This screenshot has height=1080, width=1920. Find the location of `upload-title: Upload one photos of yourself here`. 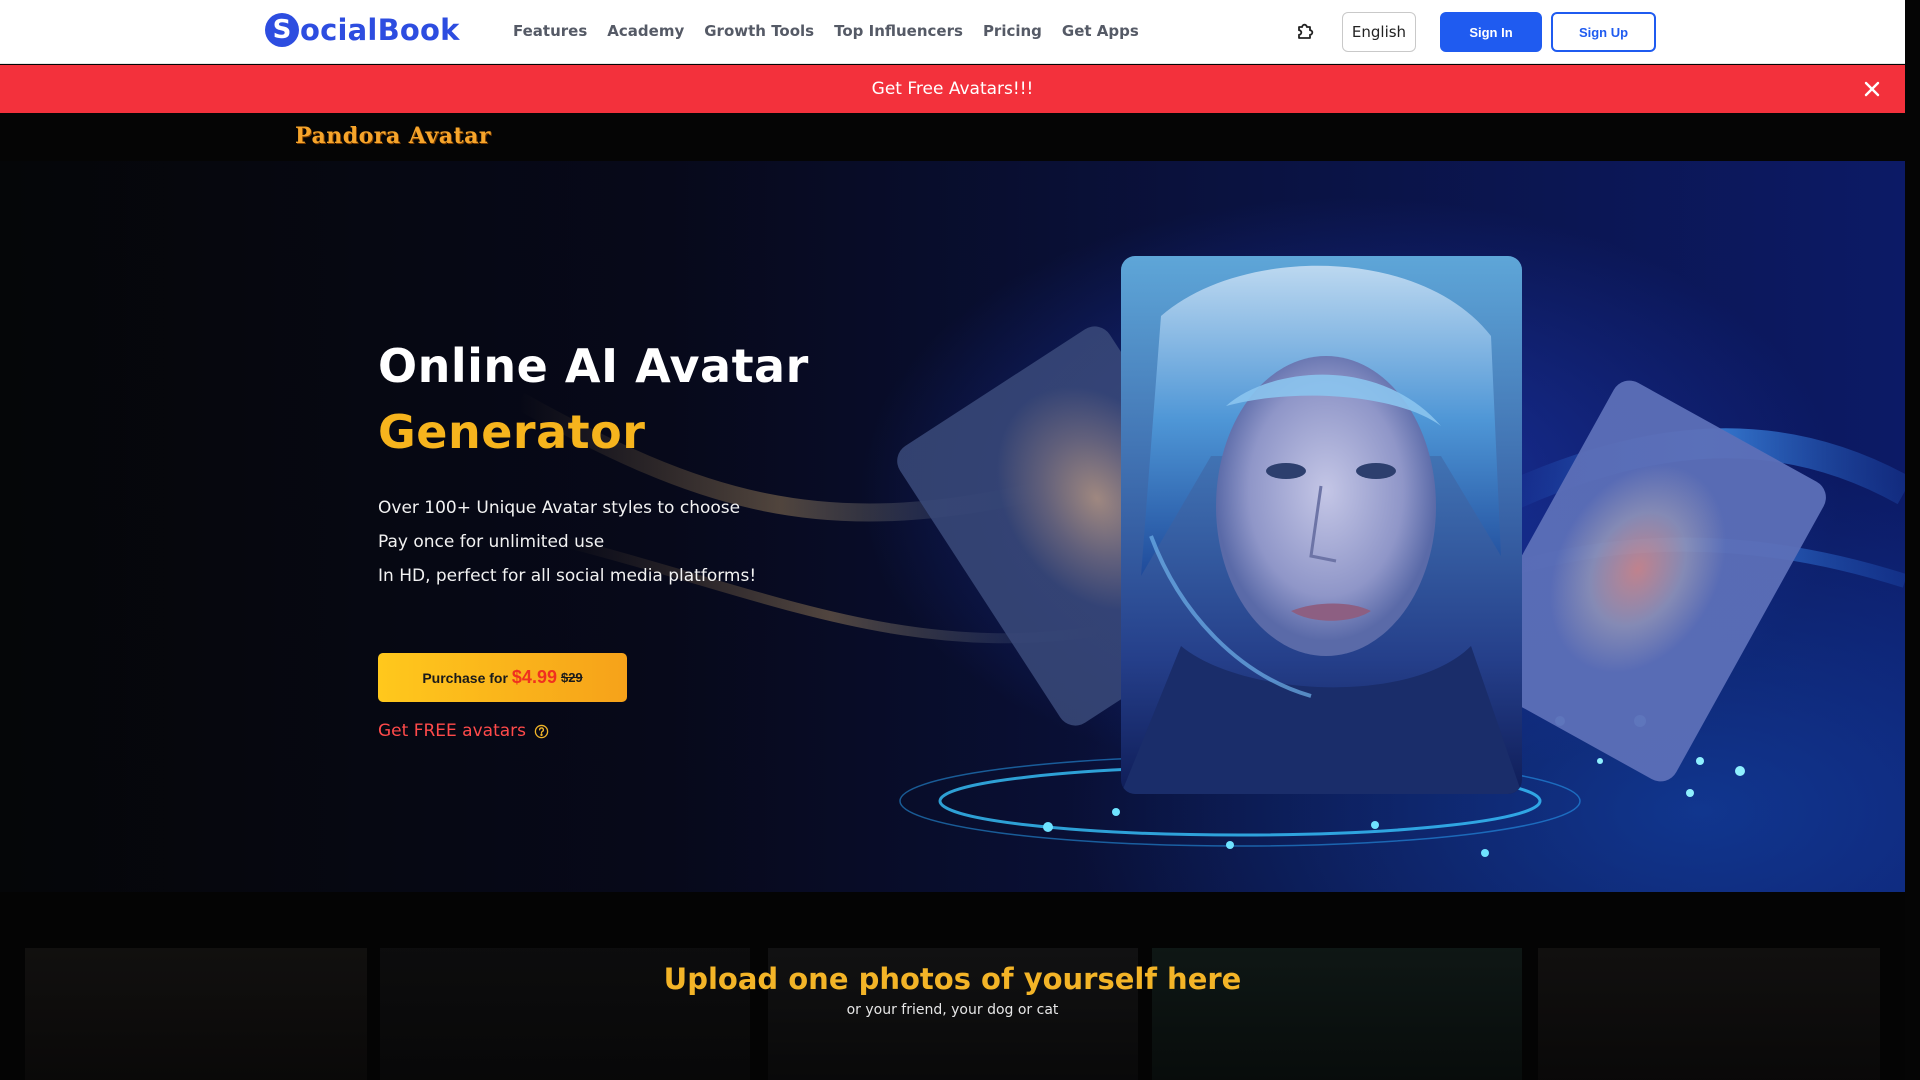

upload-title: Upload one photos of yourself here is located at coordinates (952, 979).